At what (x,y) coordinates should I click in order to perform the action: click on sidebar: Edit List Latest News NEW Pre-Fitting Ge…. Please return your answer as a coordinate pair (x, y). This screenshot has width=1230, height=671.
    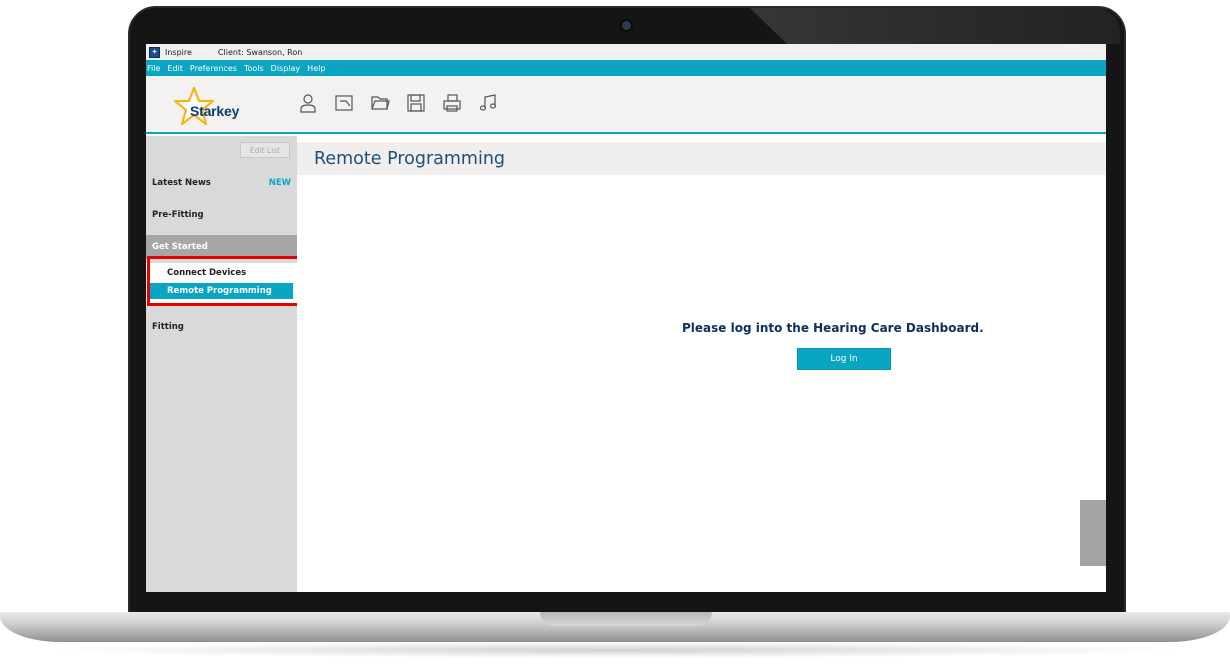
    Looking at the image, I should click on (223, 364).